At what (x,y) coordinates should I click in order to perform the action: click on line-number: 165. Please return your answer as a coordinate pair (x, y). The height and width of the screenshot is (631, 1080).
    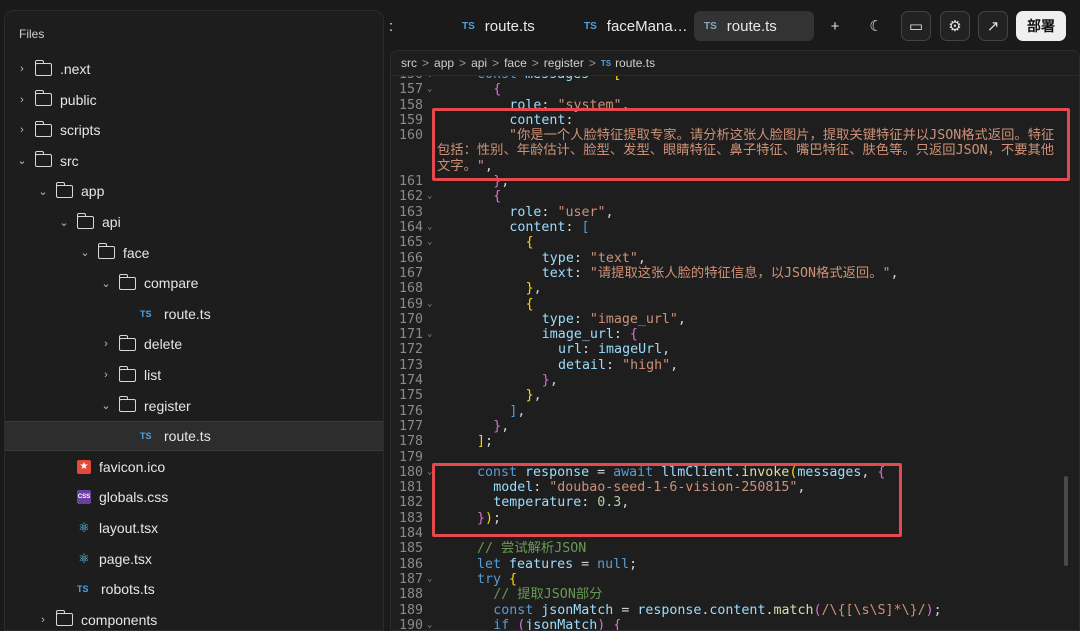
    Looking at the image, I should click on (410, 243).